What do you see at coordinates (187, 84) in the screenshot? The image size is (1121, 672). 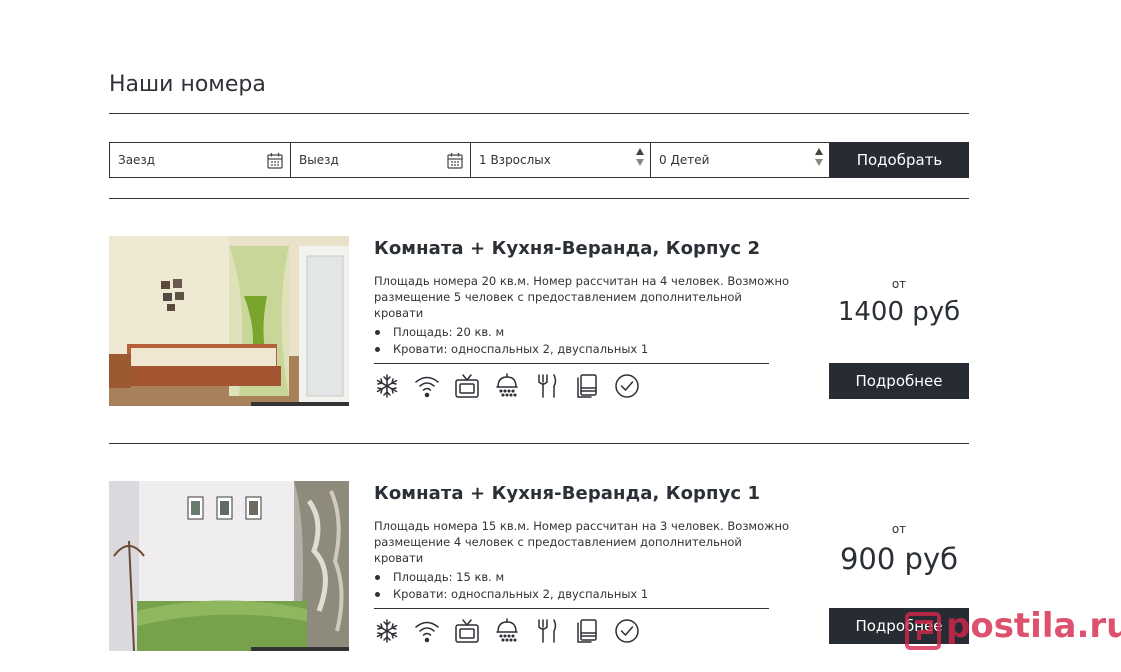 I see `page-title: Наши номера` at bounding box center [187, 84].